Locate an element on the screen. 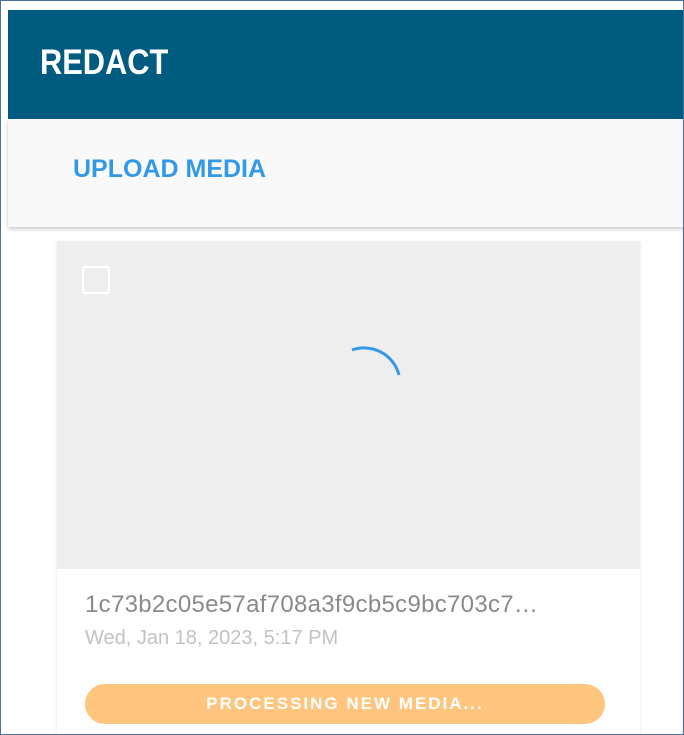 The width and height of the screenshot is (684, 735). media-date: Wed, Jan 18, 2023, 5:17 PM is located at coordinates (212, 638).